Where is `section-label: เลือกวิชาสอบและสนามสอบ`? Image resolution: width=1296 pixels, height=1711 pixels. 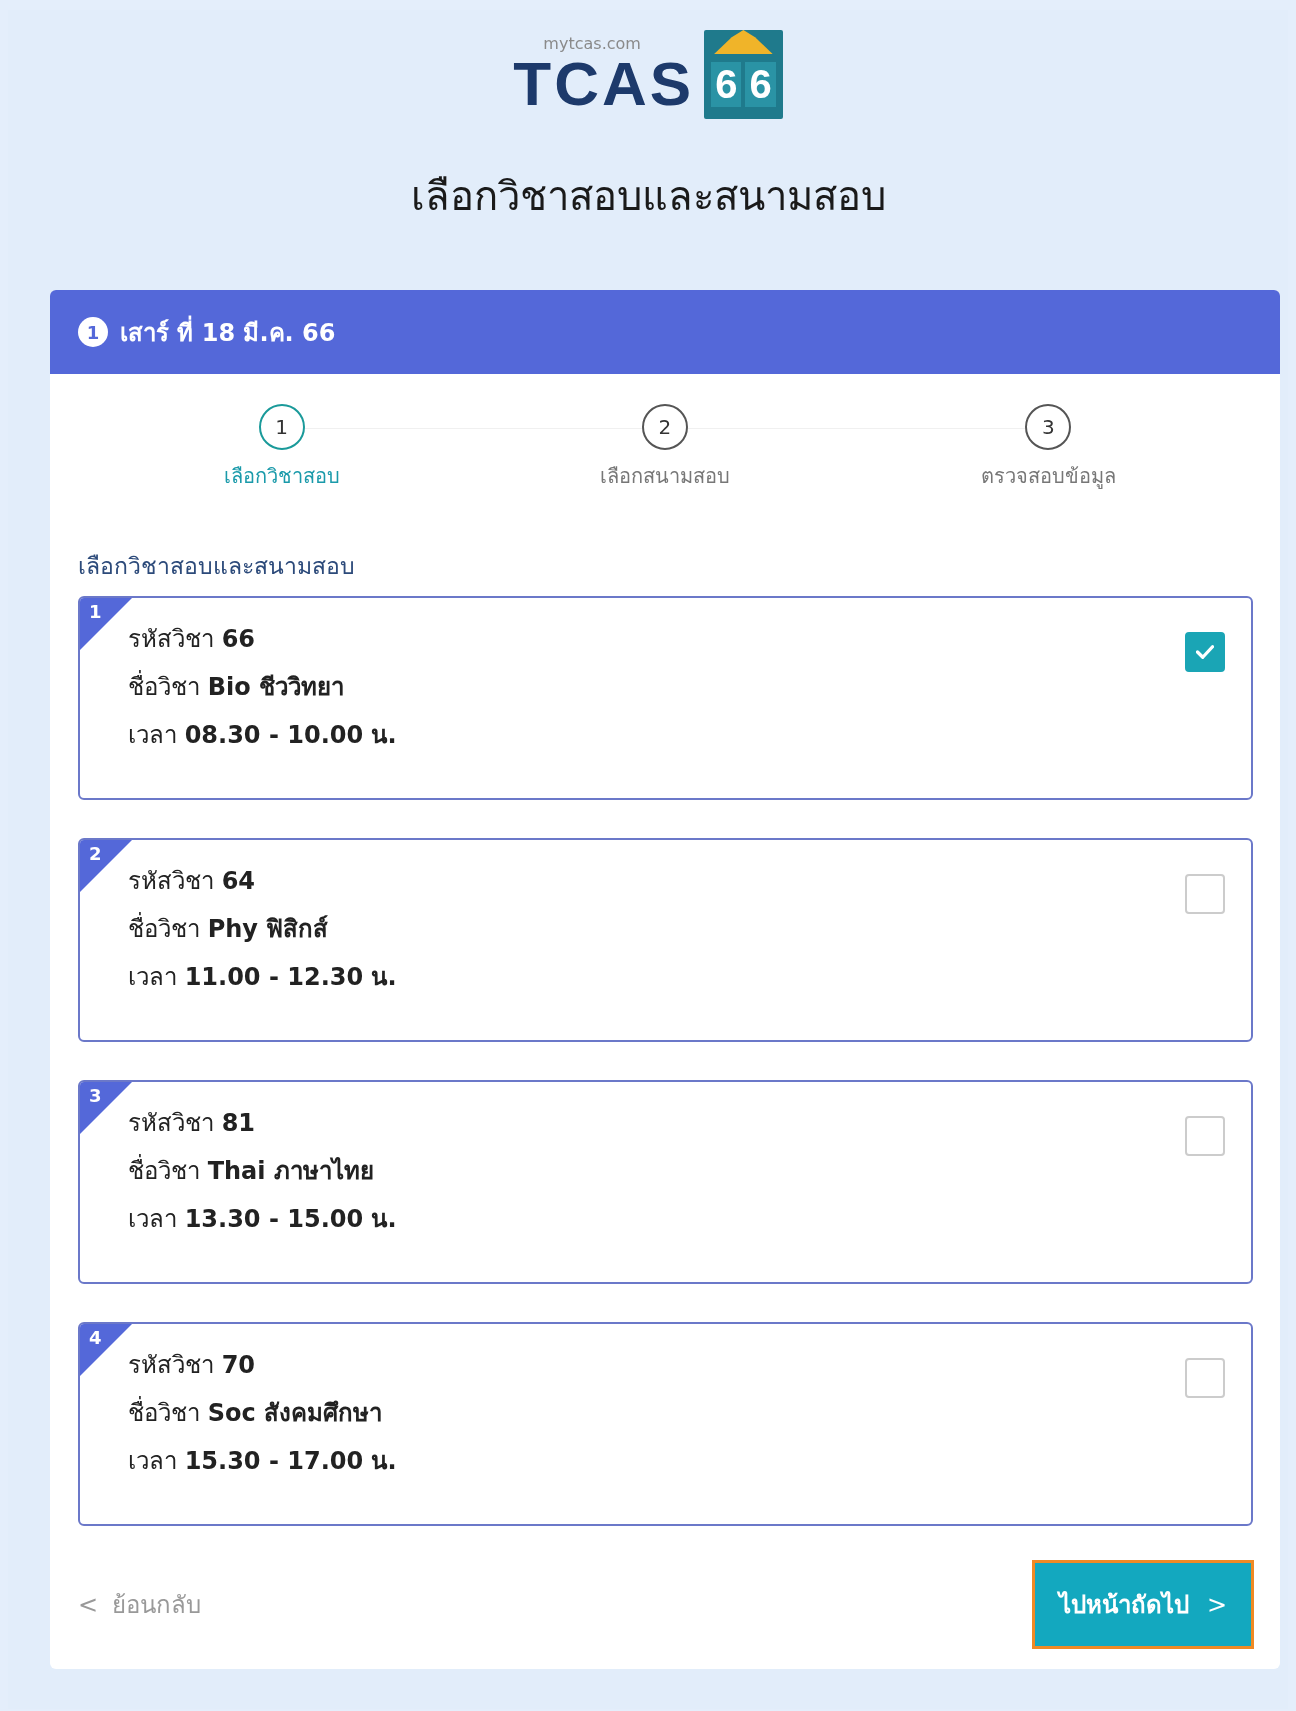
section-label: เลือกวิชาสอบและสนามสอบ is located at coordinates (217, 566).